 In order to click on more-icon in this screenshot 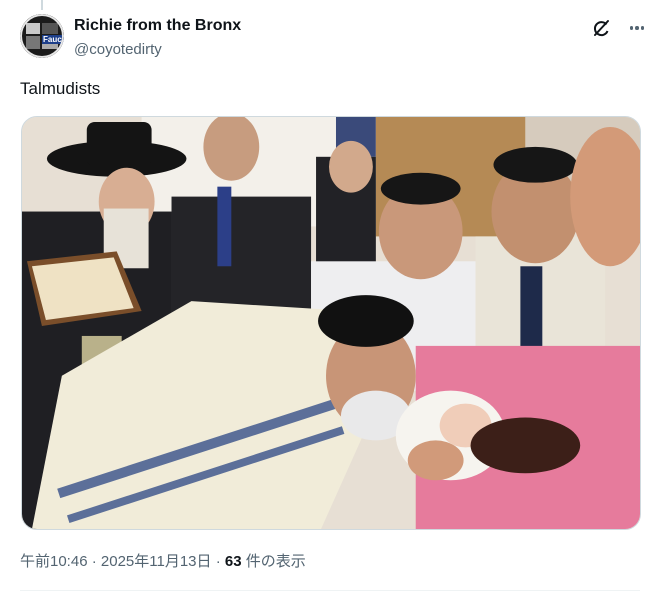, I will do `click(637, 28)`.